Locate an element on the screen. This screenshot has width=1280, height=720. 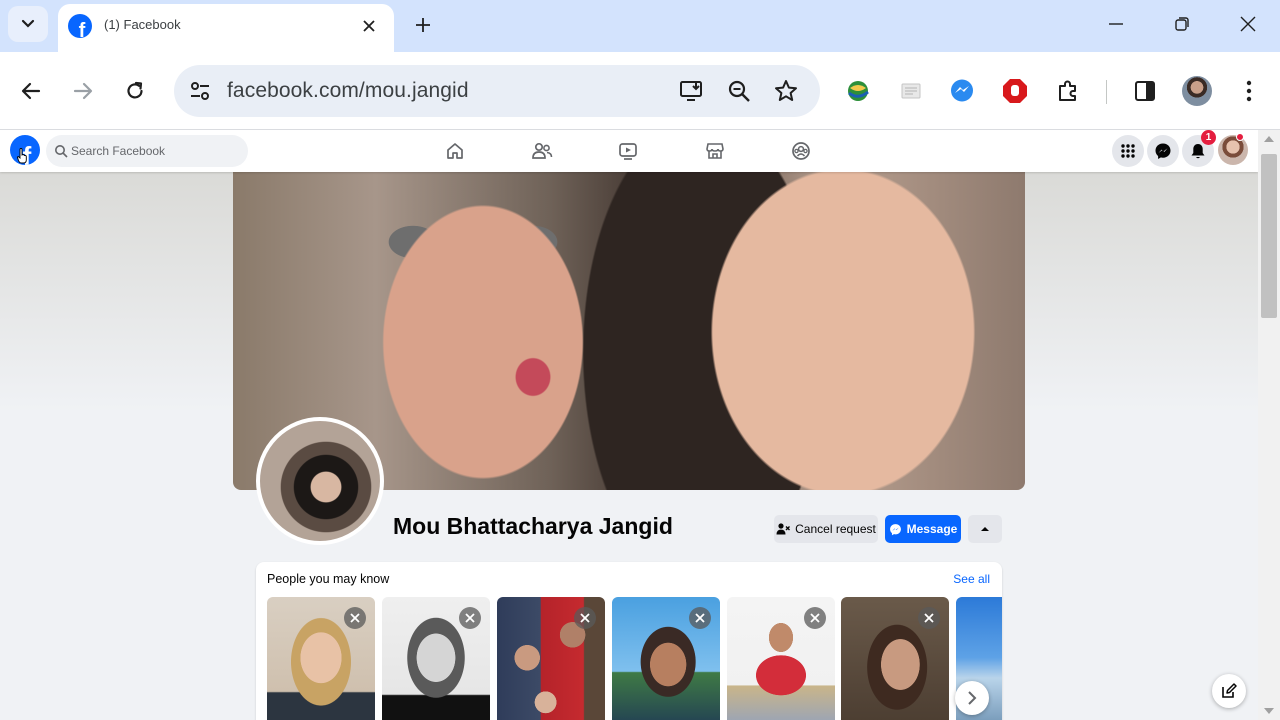
nav-marketplace is located at coordinates (715, 151).